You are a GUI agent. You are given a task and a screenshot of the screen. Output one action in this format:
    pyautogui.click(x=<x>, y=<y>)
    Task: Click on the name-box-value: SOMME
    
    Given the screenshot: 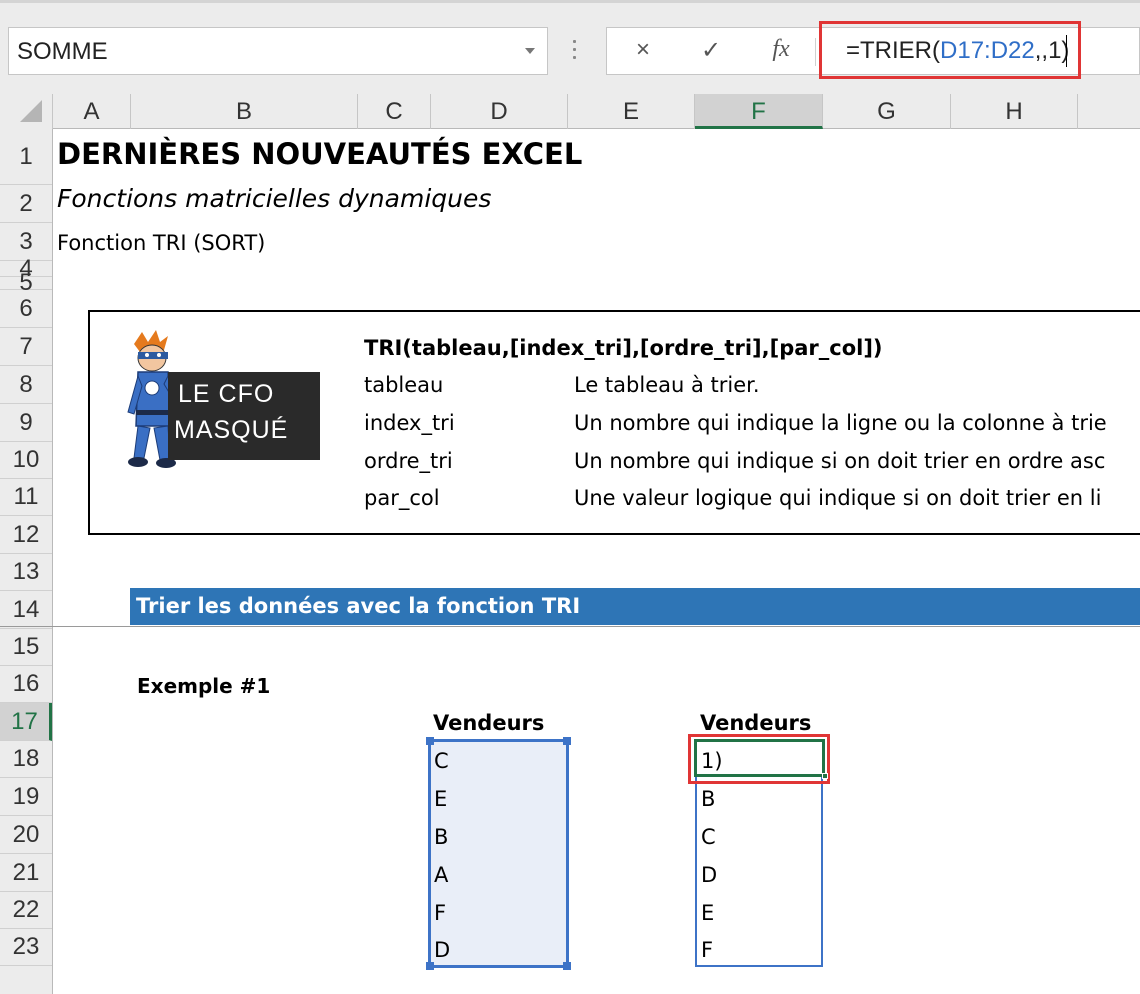 What is the action you would take?
    pyautogui.click(x=62, y=52)
    